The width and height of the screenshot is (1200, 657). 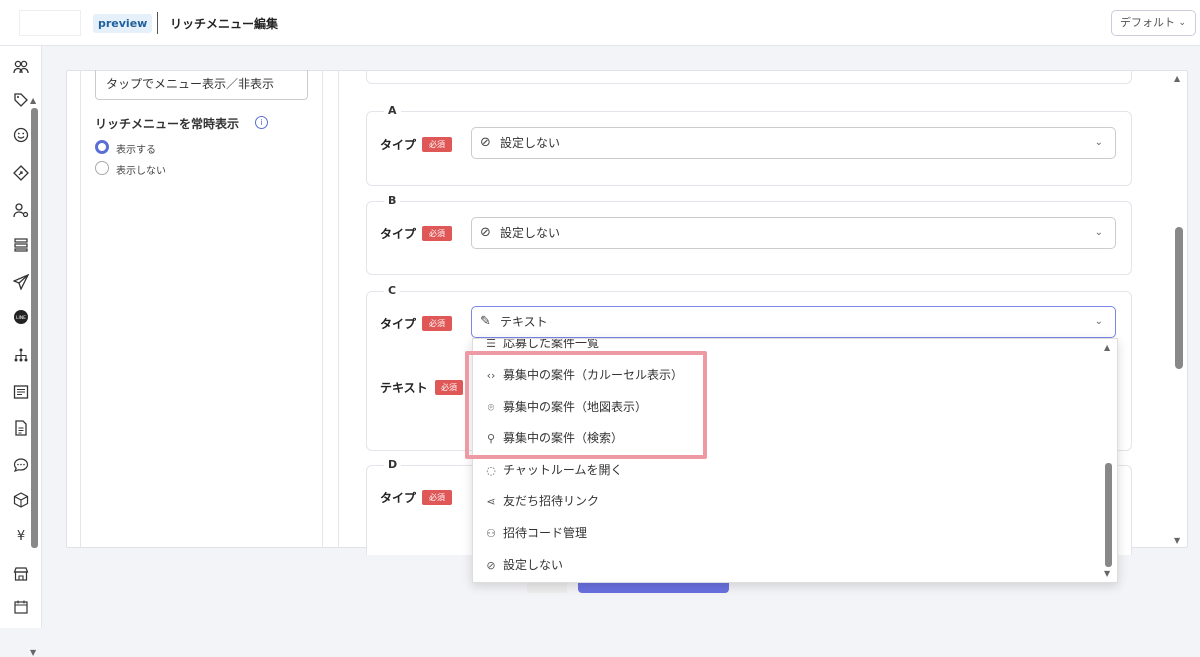 I want to click on option-none: ⊘ 設定しない, so click(x=523, y=565).